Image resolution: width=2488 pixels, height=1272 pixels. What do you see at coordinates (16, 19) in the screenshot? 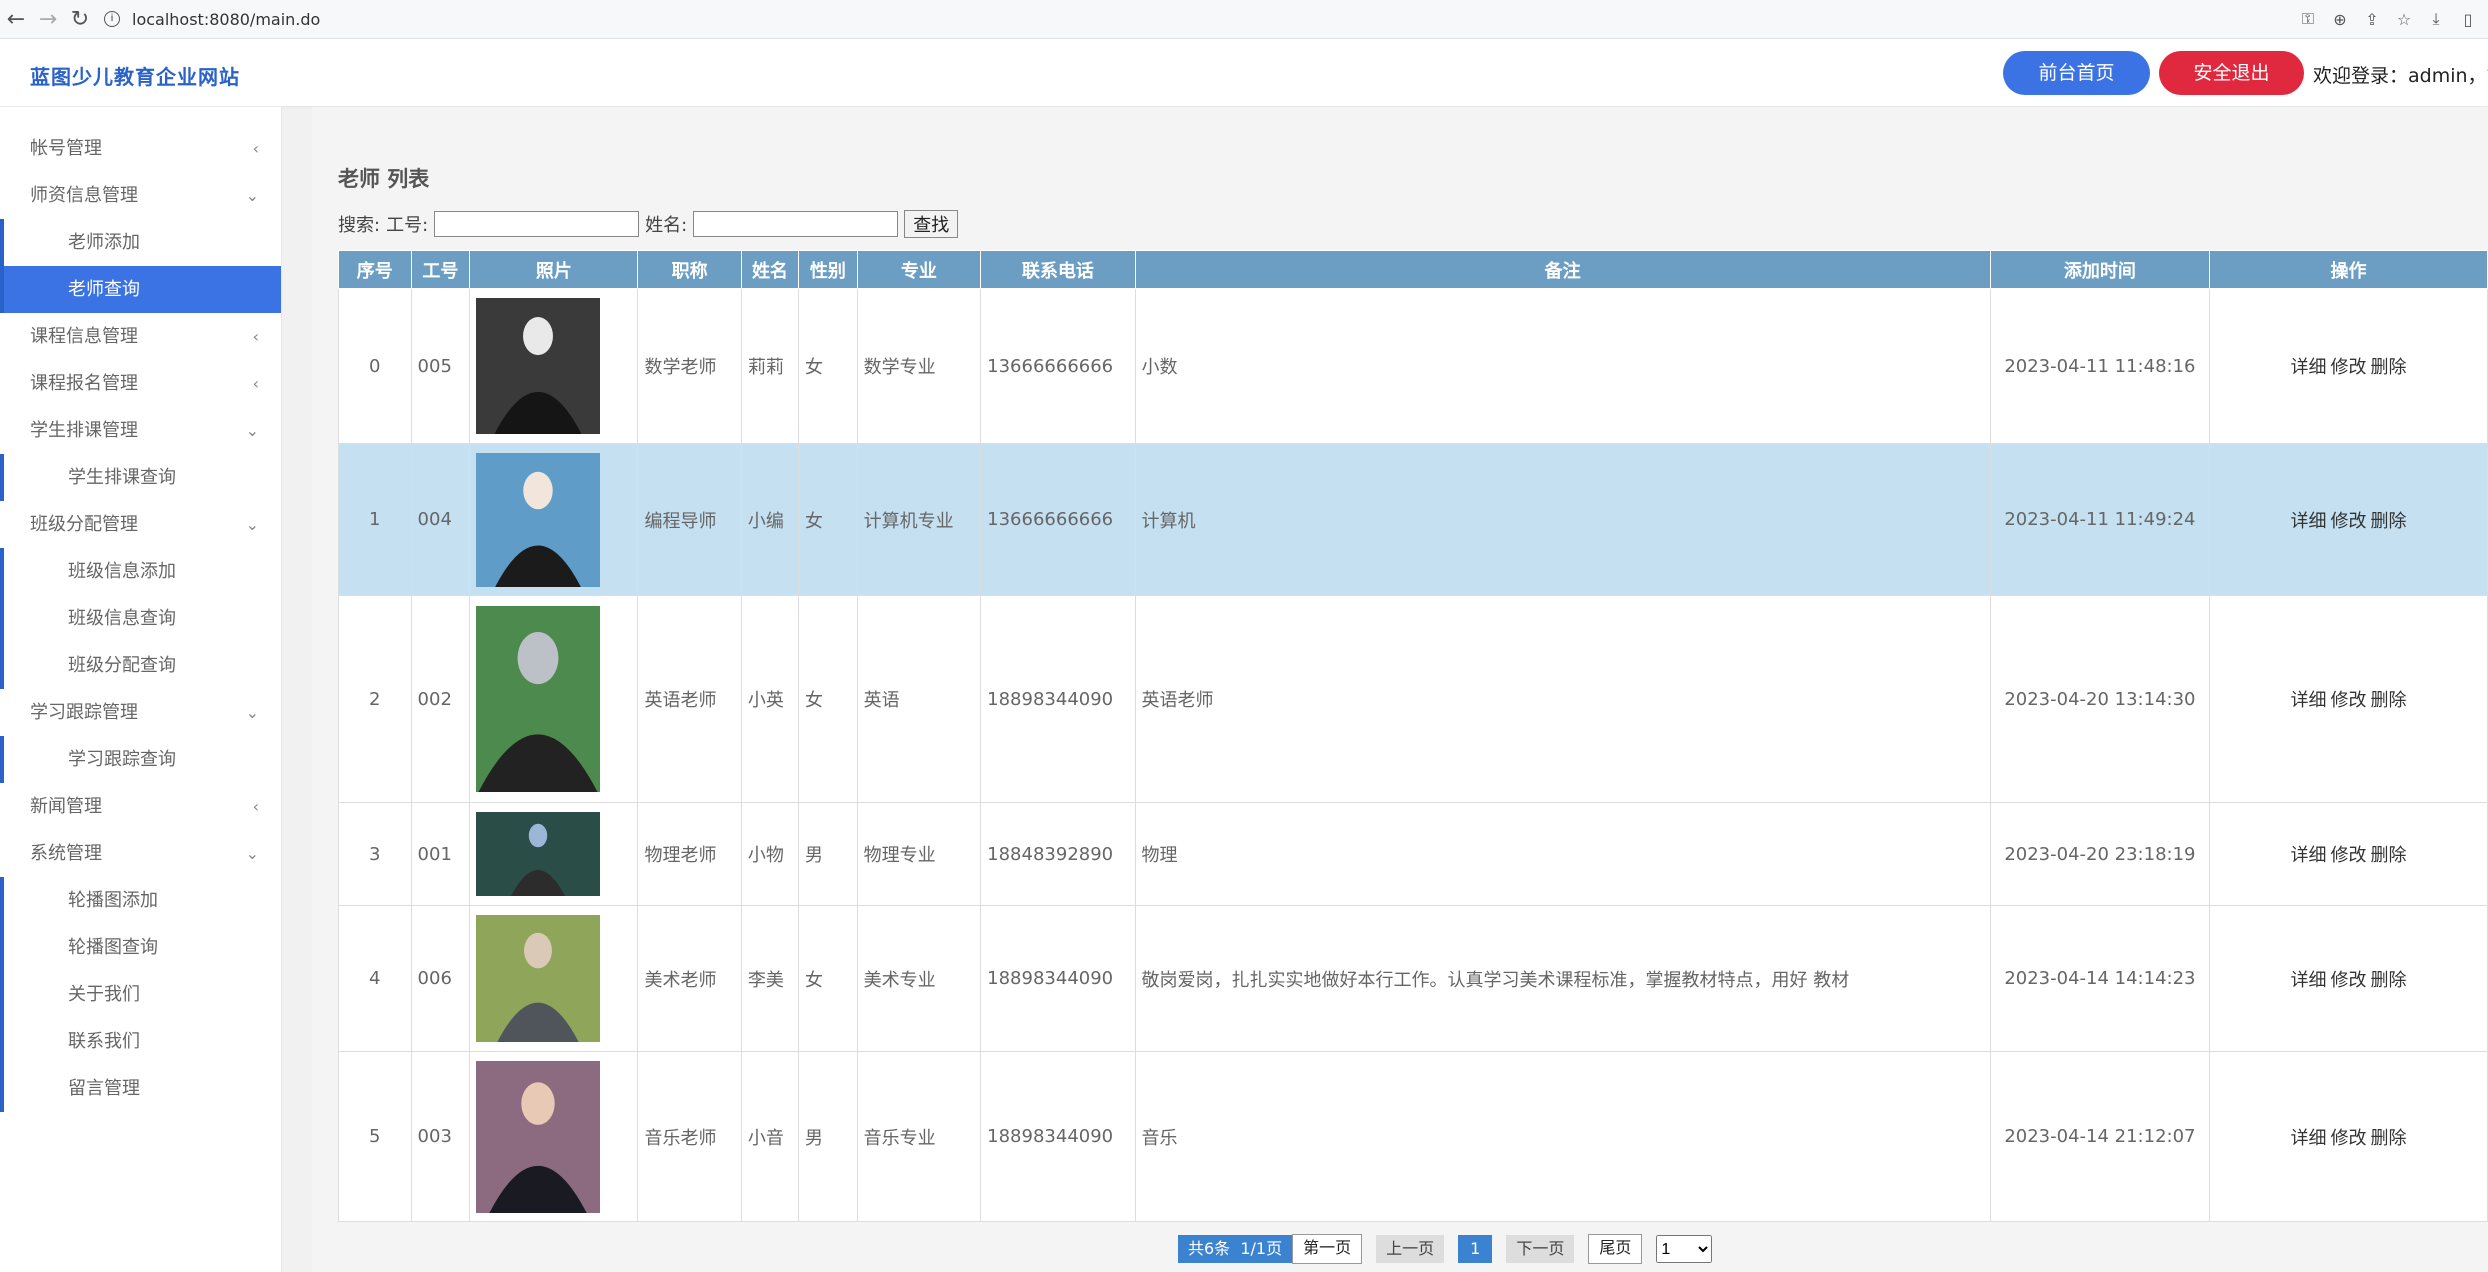
I see `back-icon: ←` at bounding box center [16, 19].